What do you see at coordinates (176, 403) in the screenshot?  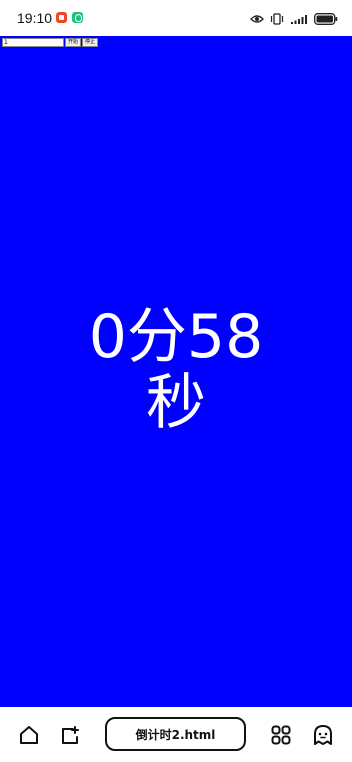 I see `countdown-unit: 秒` at bounding box center [176, 403].